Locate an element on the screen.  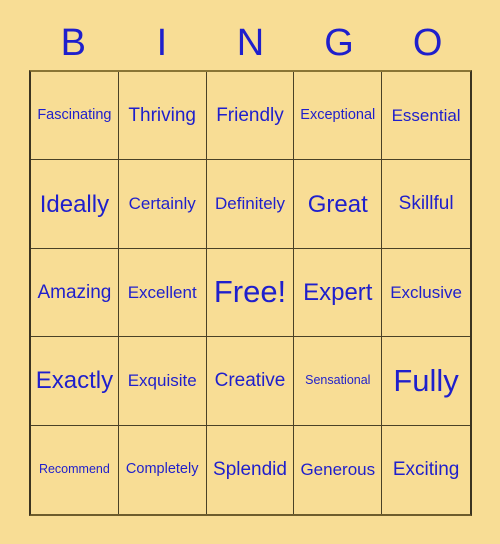
bingo-cell: Creative is located at coordinates (250, 381).